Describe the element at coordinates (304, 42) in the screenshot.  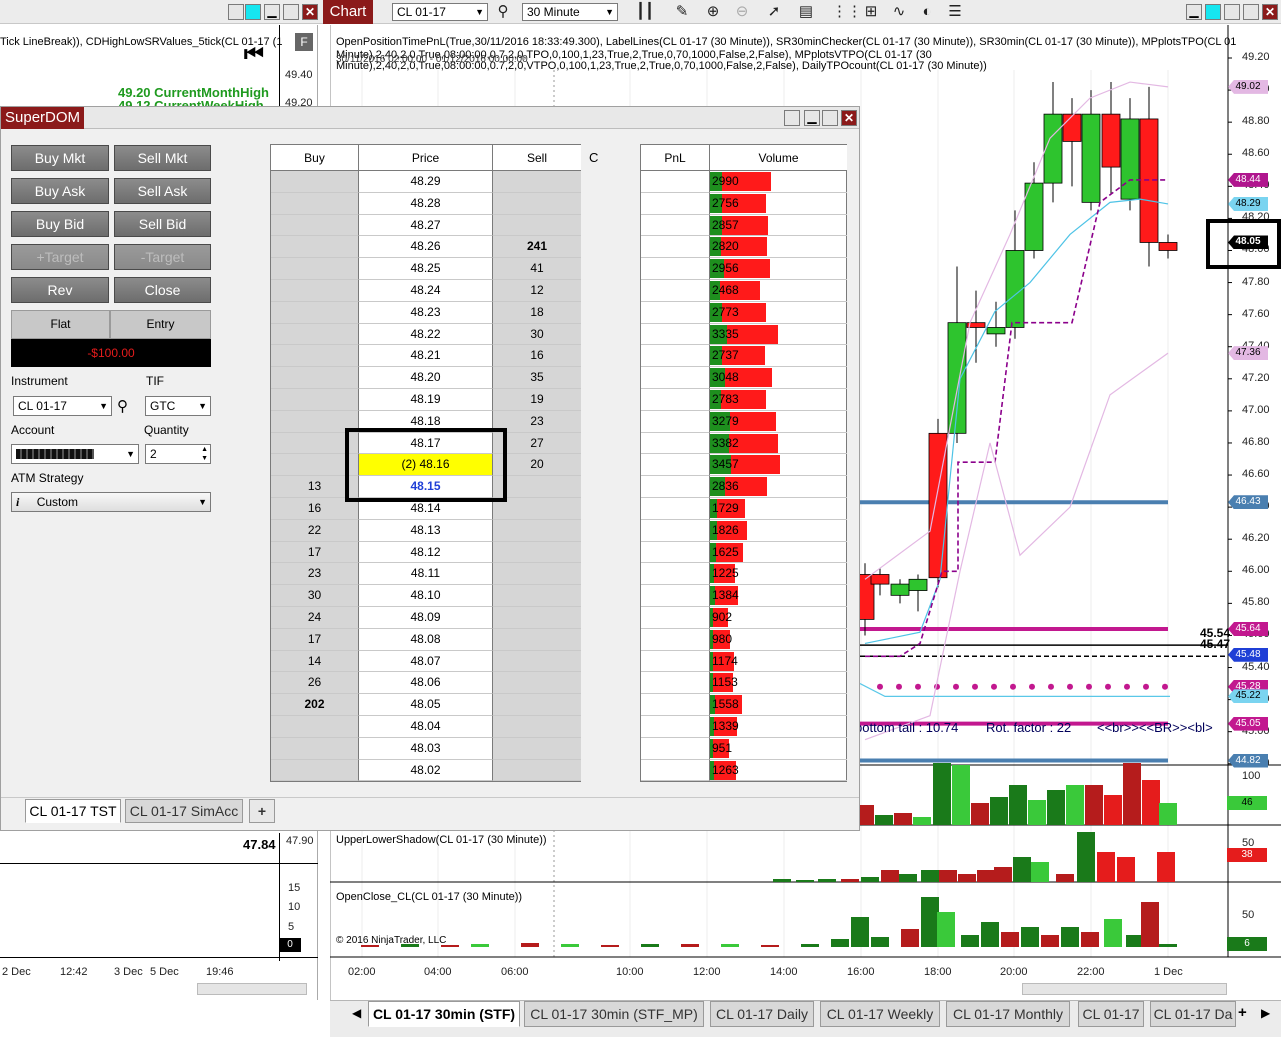
I see `format-icon: F` at that location.